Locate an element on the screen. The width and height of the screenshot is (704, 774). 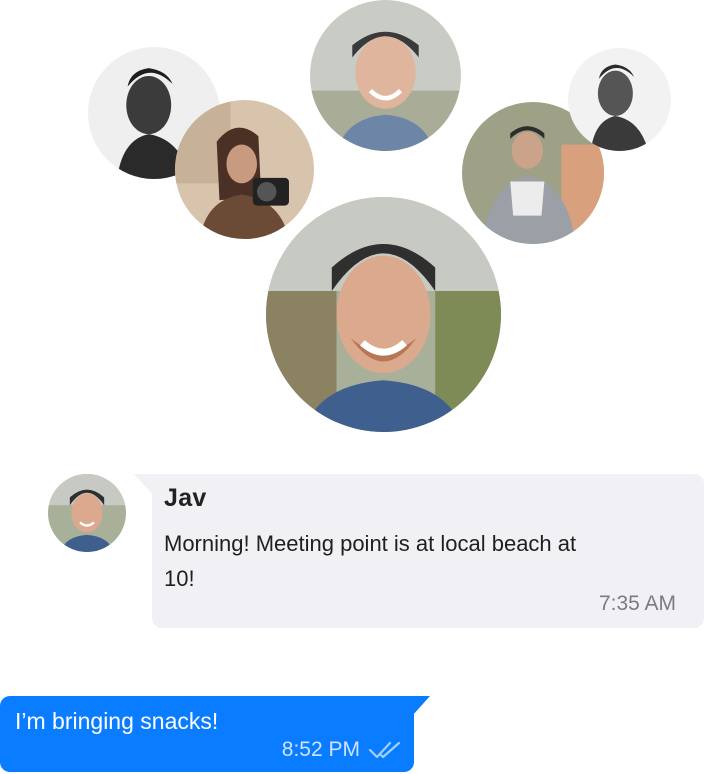
outgoing-message-text: I’m bringing snacks! is located at coordinates (117, 721).